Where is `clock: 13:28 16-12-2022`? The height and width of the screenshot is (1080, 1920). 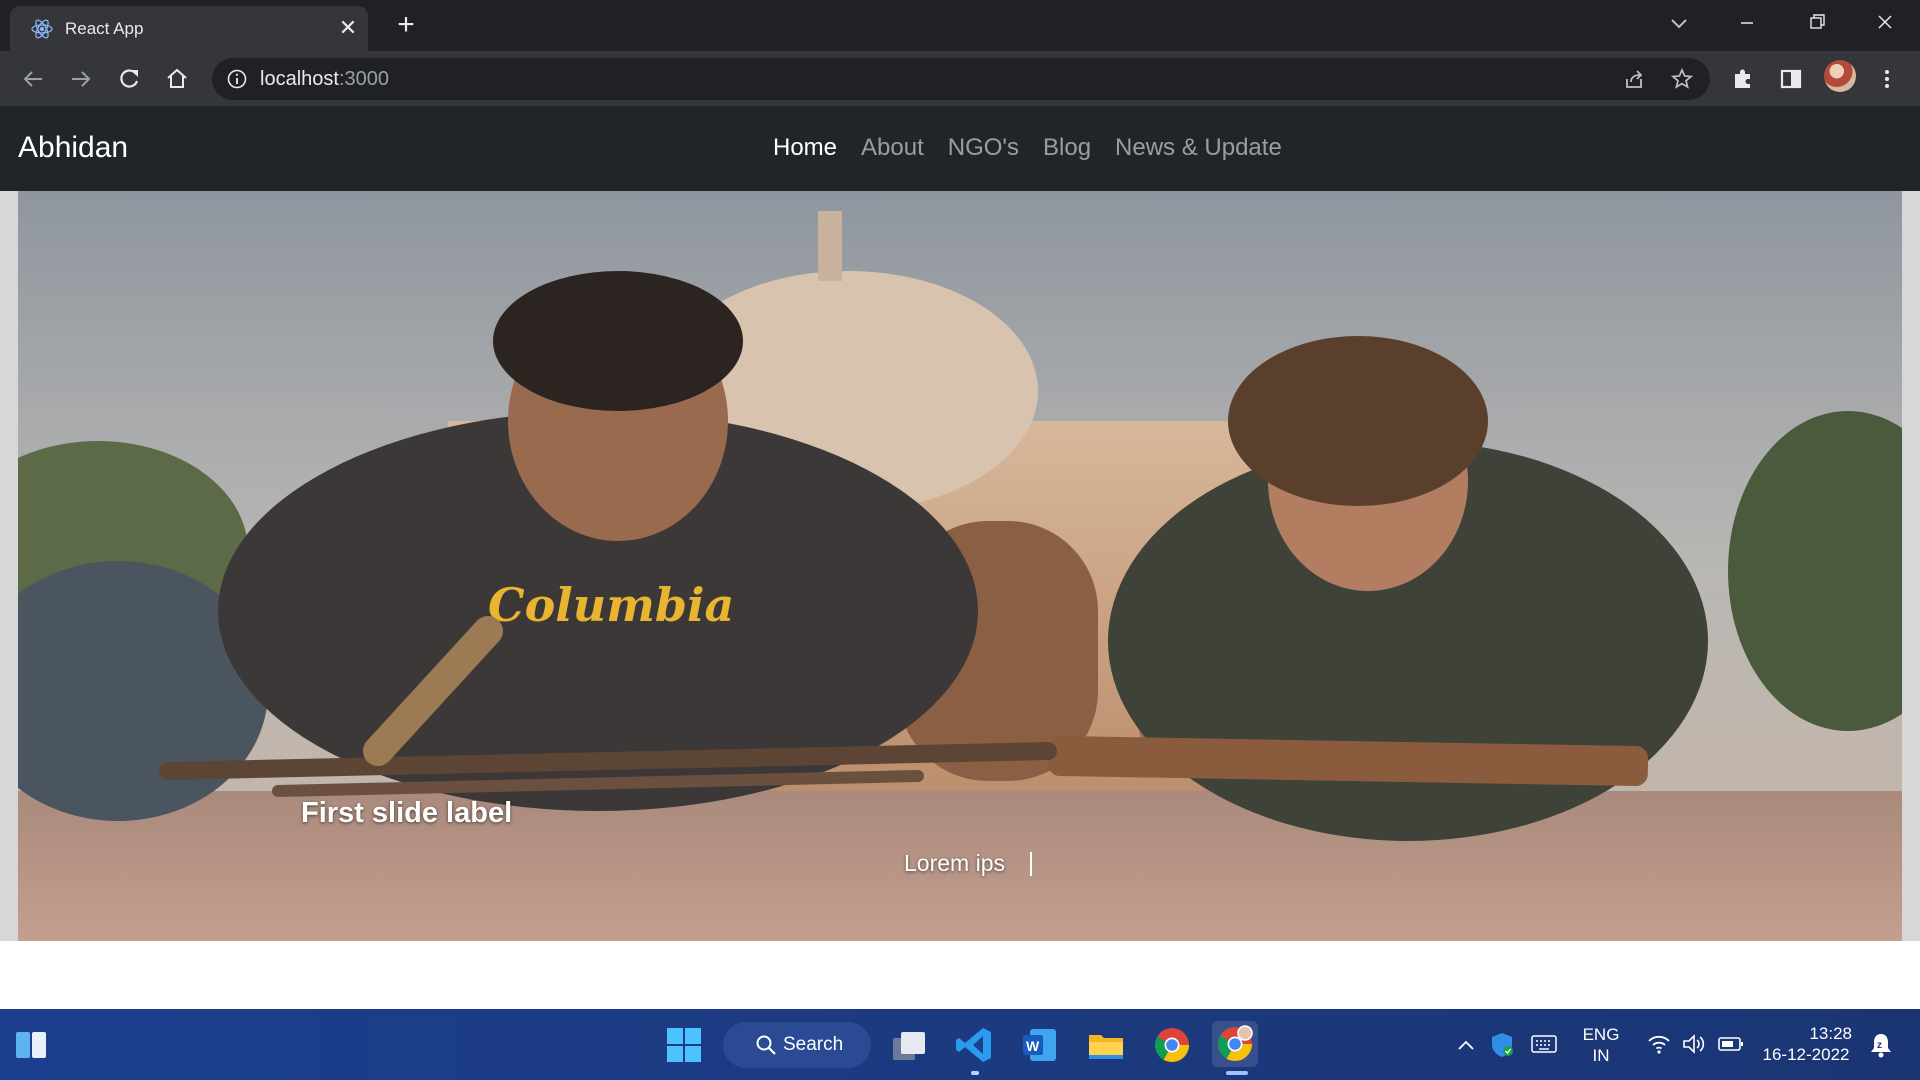
clock: 13:28 16-12-2022 is located at coordinates (1806, 1044).